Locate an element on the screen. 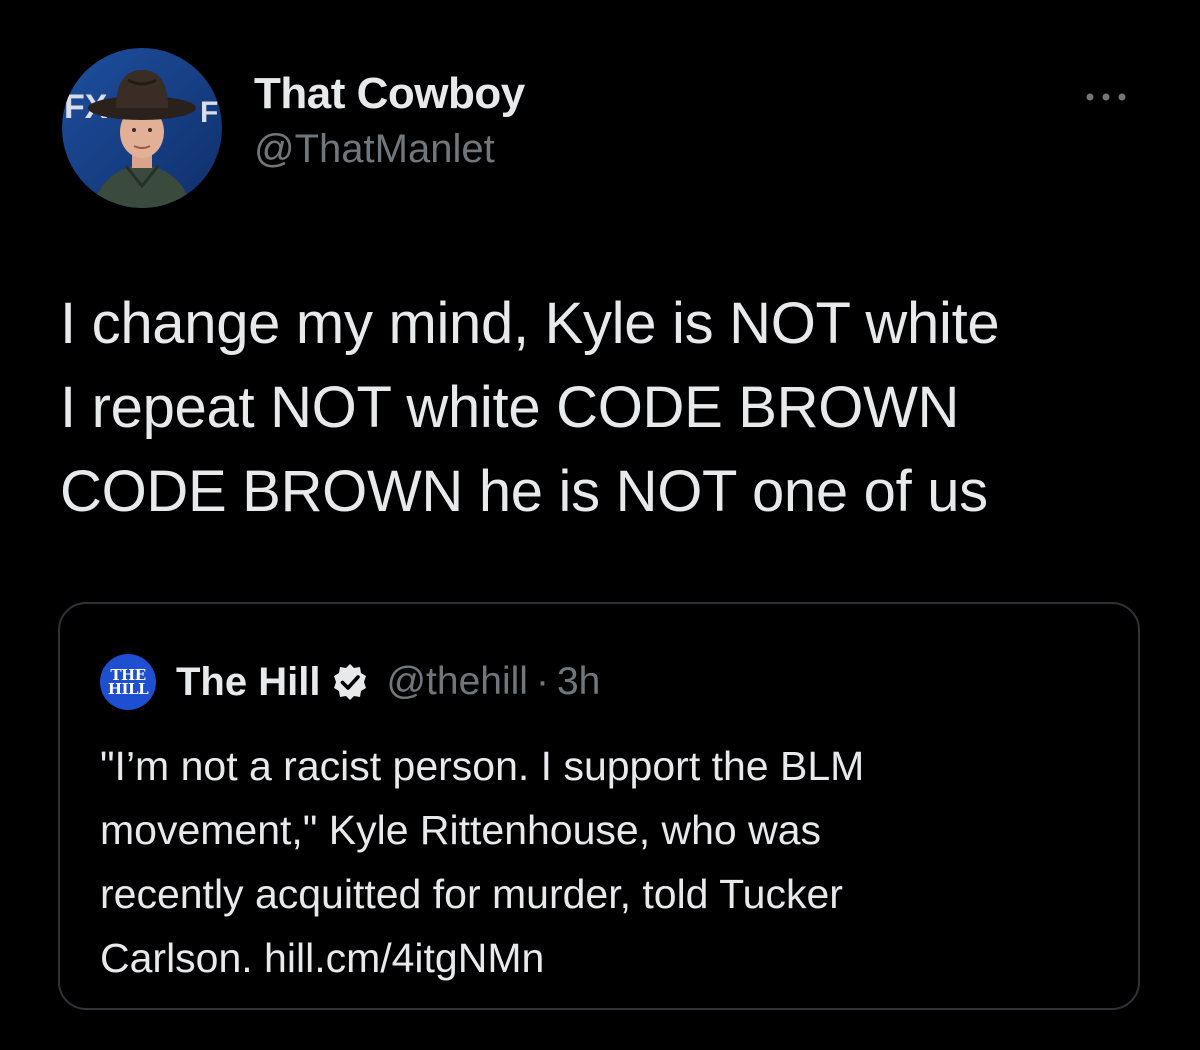  quoted-author-avatar: THE HILL is located at coordinates (128, 682).